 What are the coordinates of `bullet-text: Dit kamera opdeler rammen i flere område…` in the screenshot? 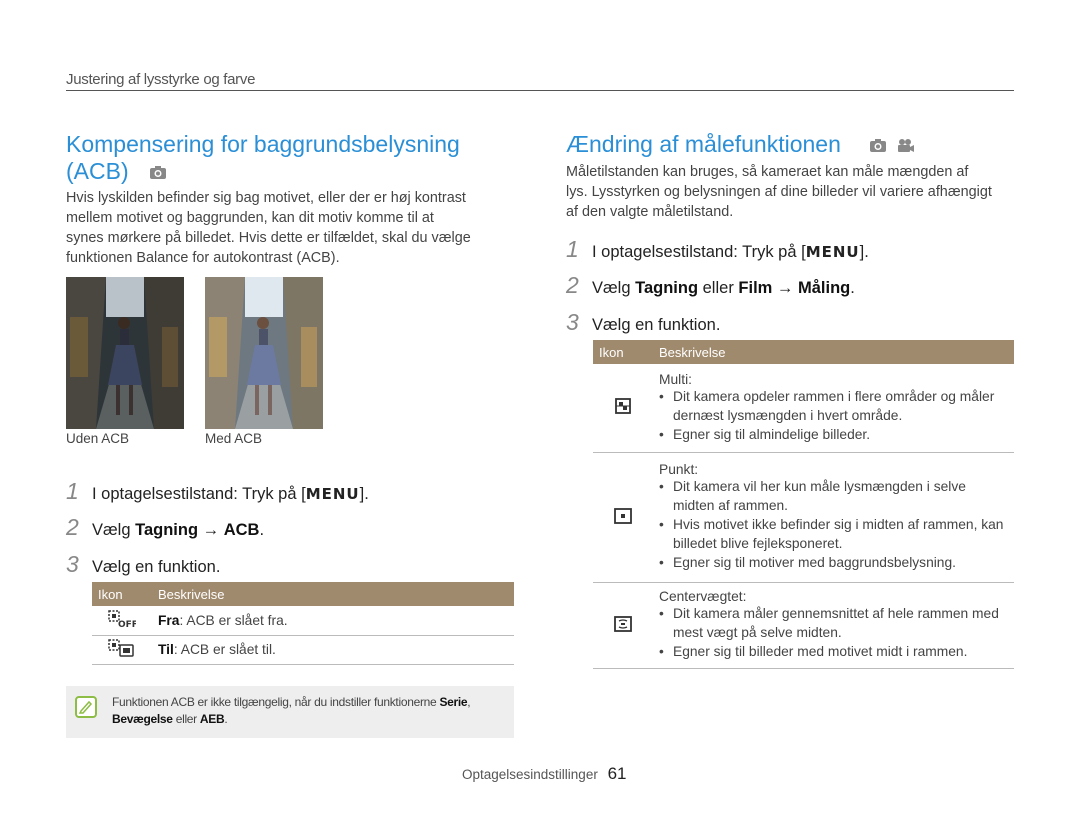 It's located at (834, 405).